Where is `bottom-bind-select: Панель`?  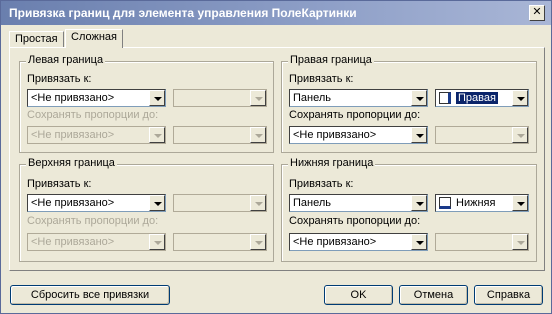
bottom-bind-select: Панель is located at coordinates (358, 203).